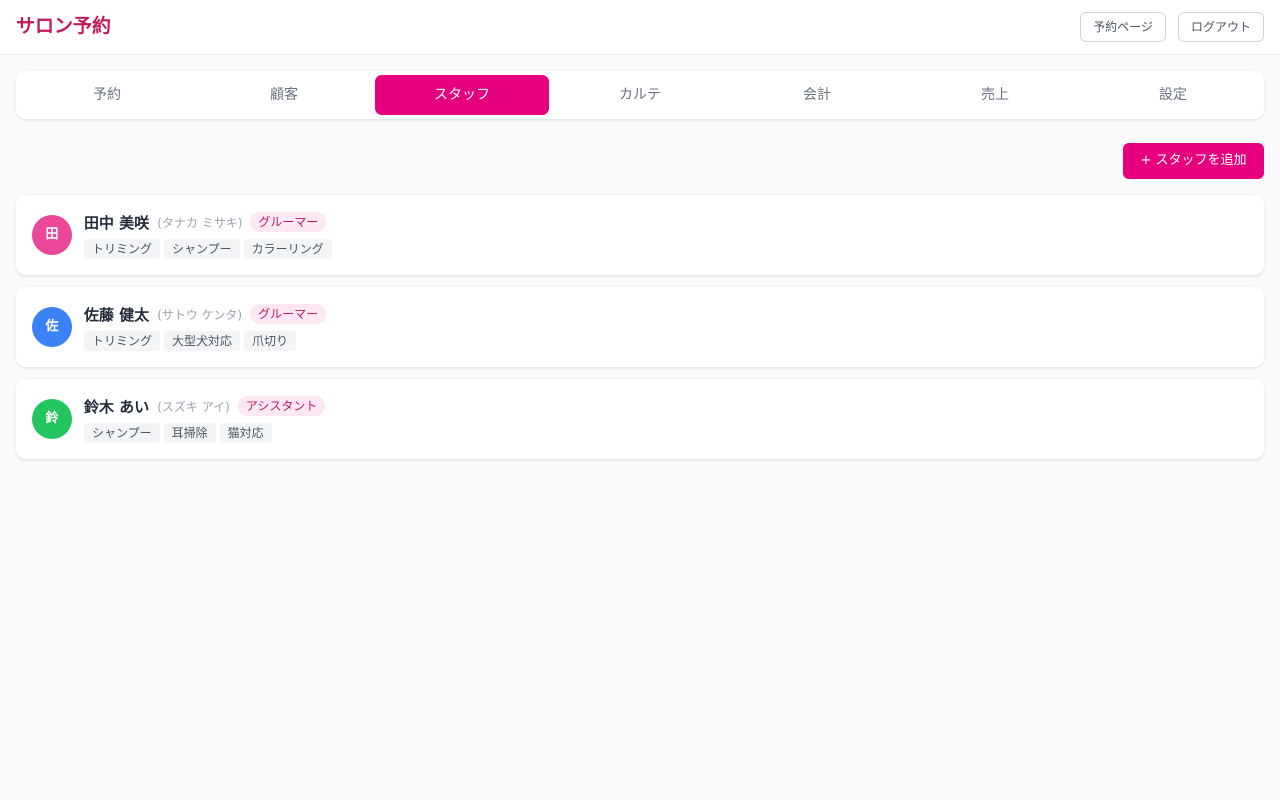 The height and width of the screenshot is (800, 1280). Describe the element at coordinates (284, 95) in the screenshot. I see `tab-customers: 顧客` at that location.